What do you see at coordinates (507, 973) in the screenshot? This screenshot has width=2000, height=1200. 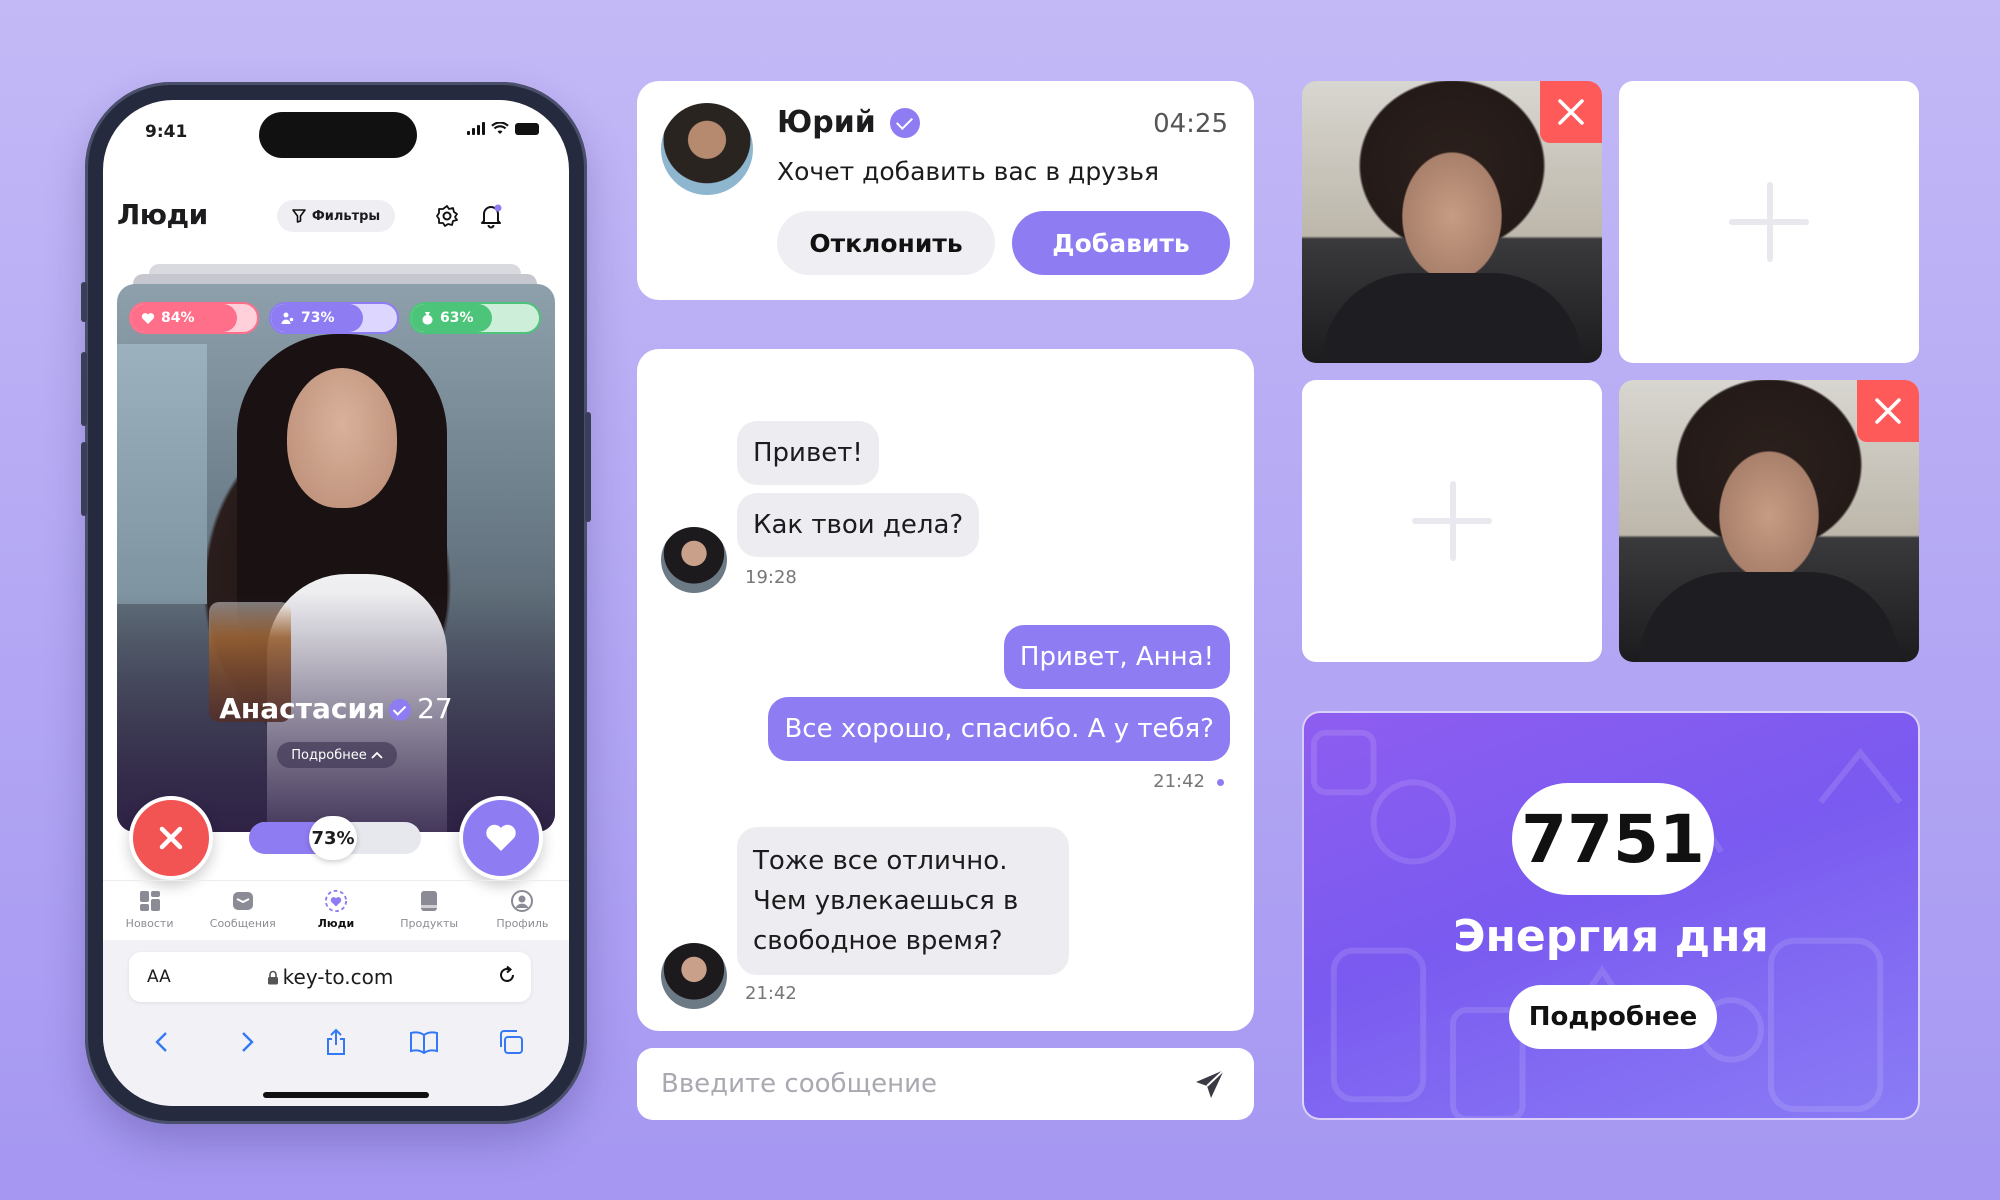 I see `reload-icon` at bounding box center [507, 973].